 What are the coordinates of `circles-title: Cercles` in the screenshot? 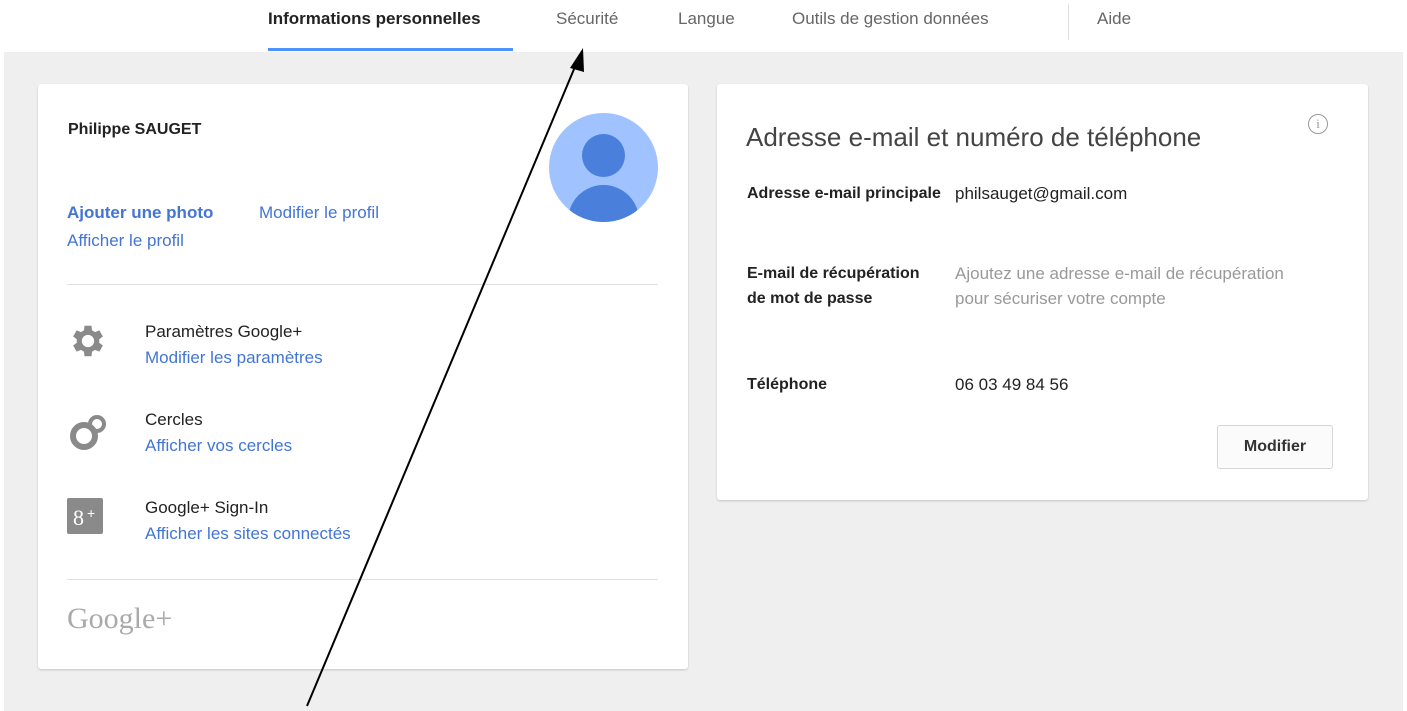 It's located at (174, 419).